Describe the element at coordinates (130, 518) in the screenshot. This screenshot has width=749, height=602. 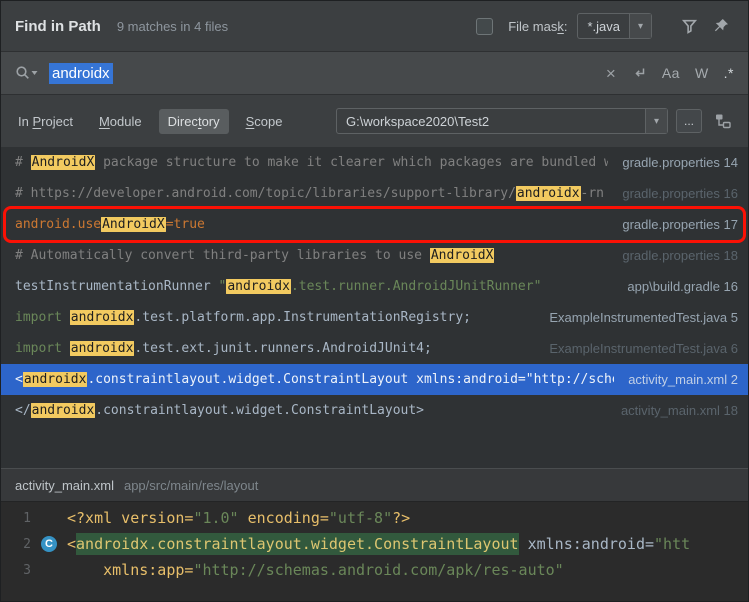
I see `code-segment: <?xml version=` at that location.